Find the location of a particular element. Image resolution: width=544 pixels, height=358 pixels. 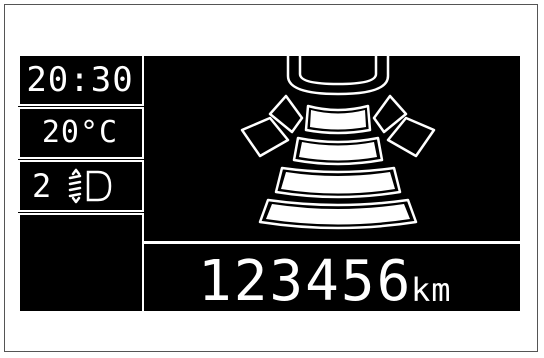

empty-cell is located at coordinates (81, 263).